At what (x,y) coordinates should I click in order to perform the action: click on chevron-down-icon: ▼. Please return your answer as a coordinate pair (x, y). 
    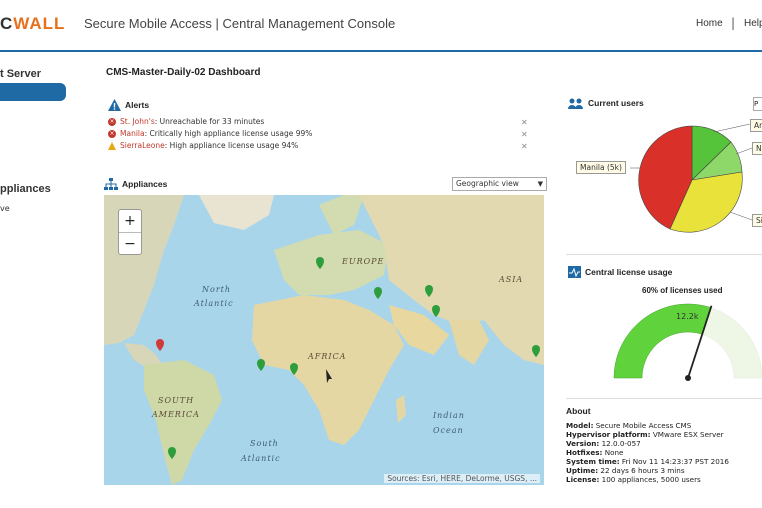
    Looking at the image, I should click on (540, 184).